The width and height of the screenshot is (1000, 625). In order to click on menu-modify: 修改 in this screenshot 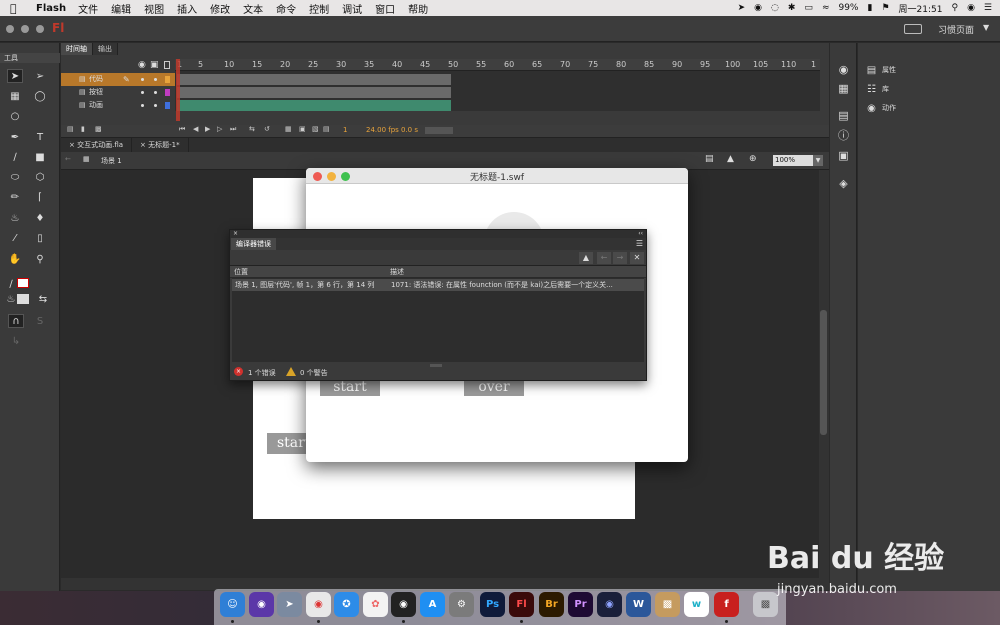, I will do `click(220, 8)`.